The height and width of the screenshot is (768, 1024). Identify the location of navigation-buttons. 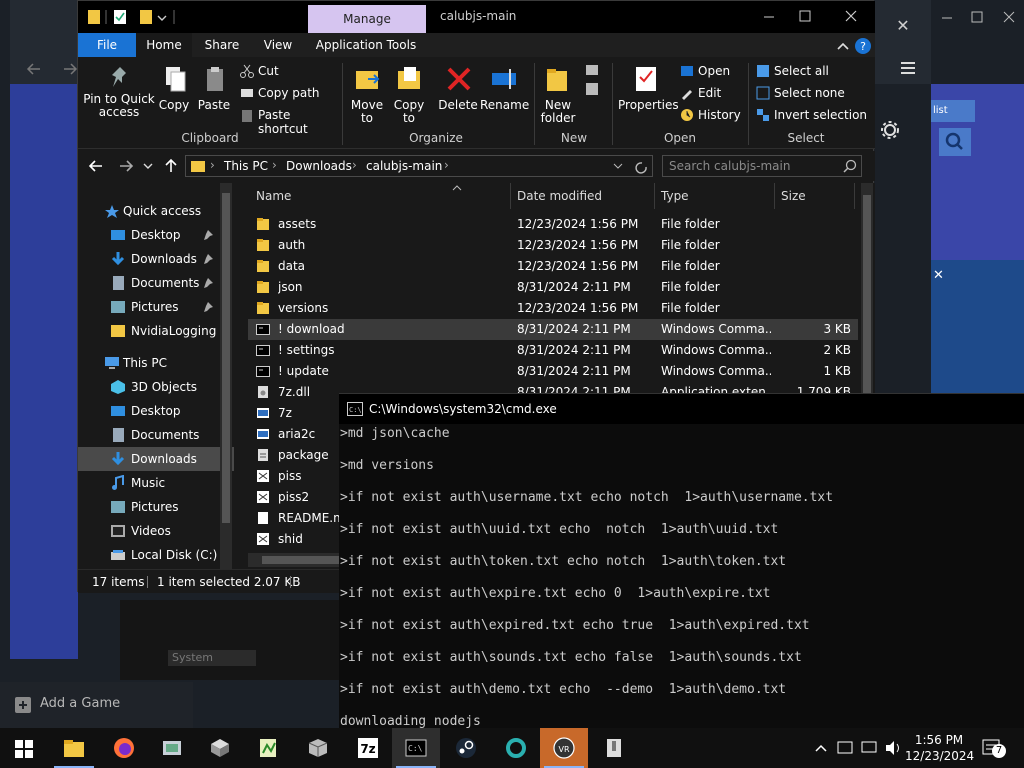
(134, 166).